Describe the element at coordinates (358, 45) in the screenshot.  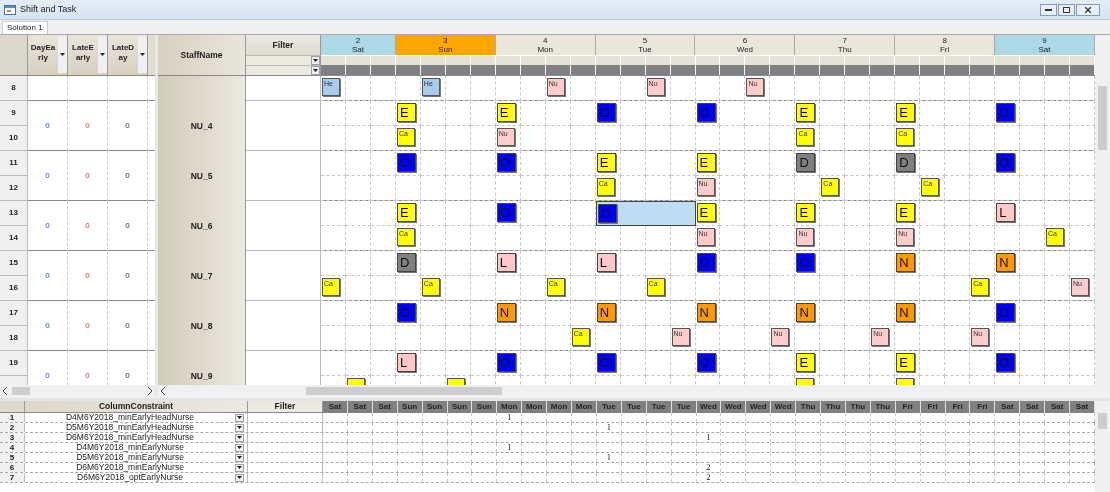
I see `day-header: 2 Sat` at that location.